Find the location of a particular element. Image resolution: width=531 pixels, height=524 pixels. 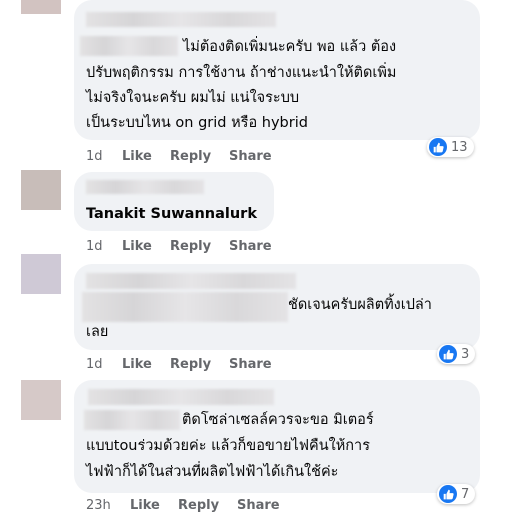

comment-text-line: เป็นระบบไหน on grid หรือ hybrid is located at coordinates (197, 123).